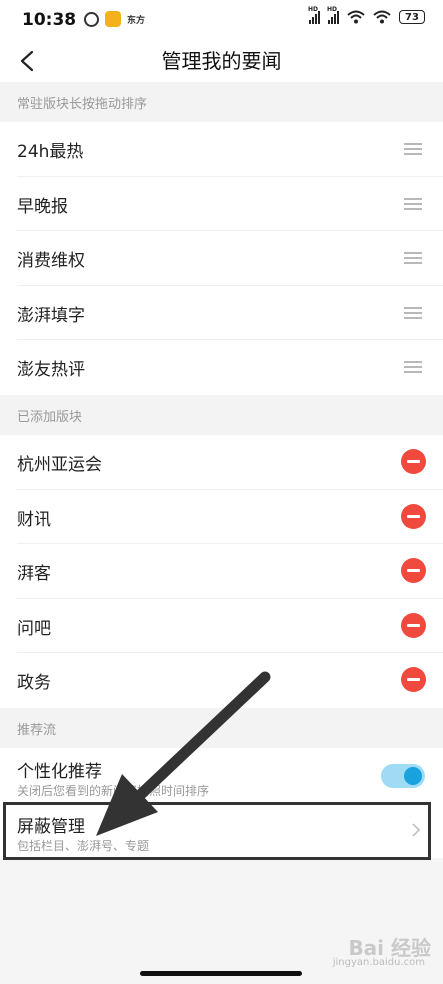  What do you see at coordinates (34, 574) in the screenshot?
I see `item-label: 湃客` at bounding box center [34, 574].